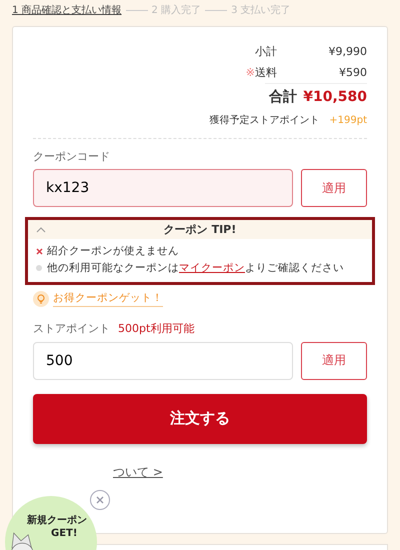 The height and width of the screenshot is (550, 400). Describe the element at coordinates (113, 252) in the screenshot. I see `error-message: 紹介クーポンが使えません` at that location.